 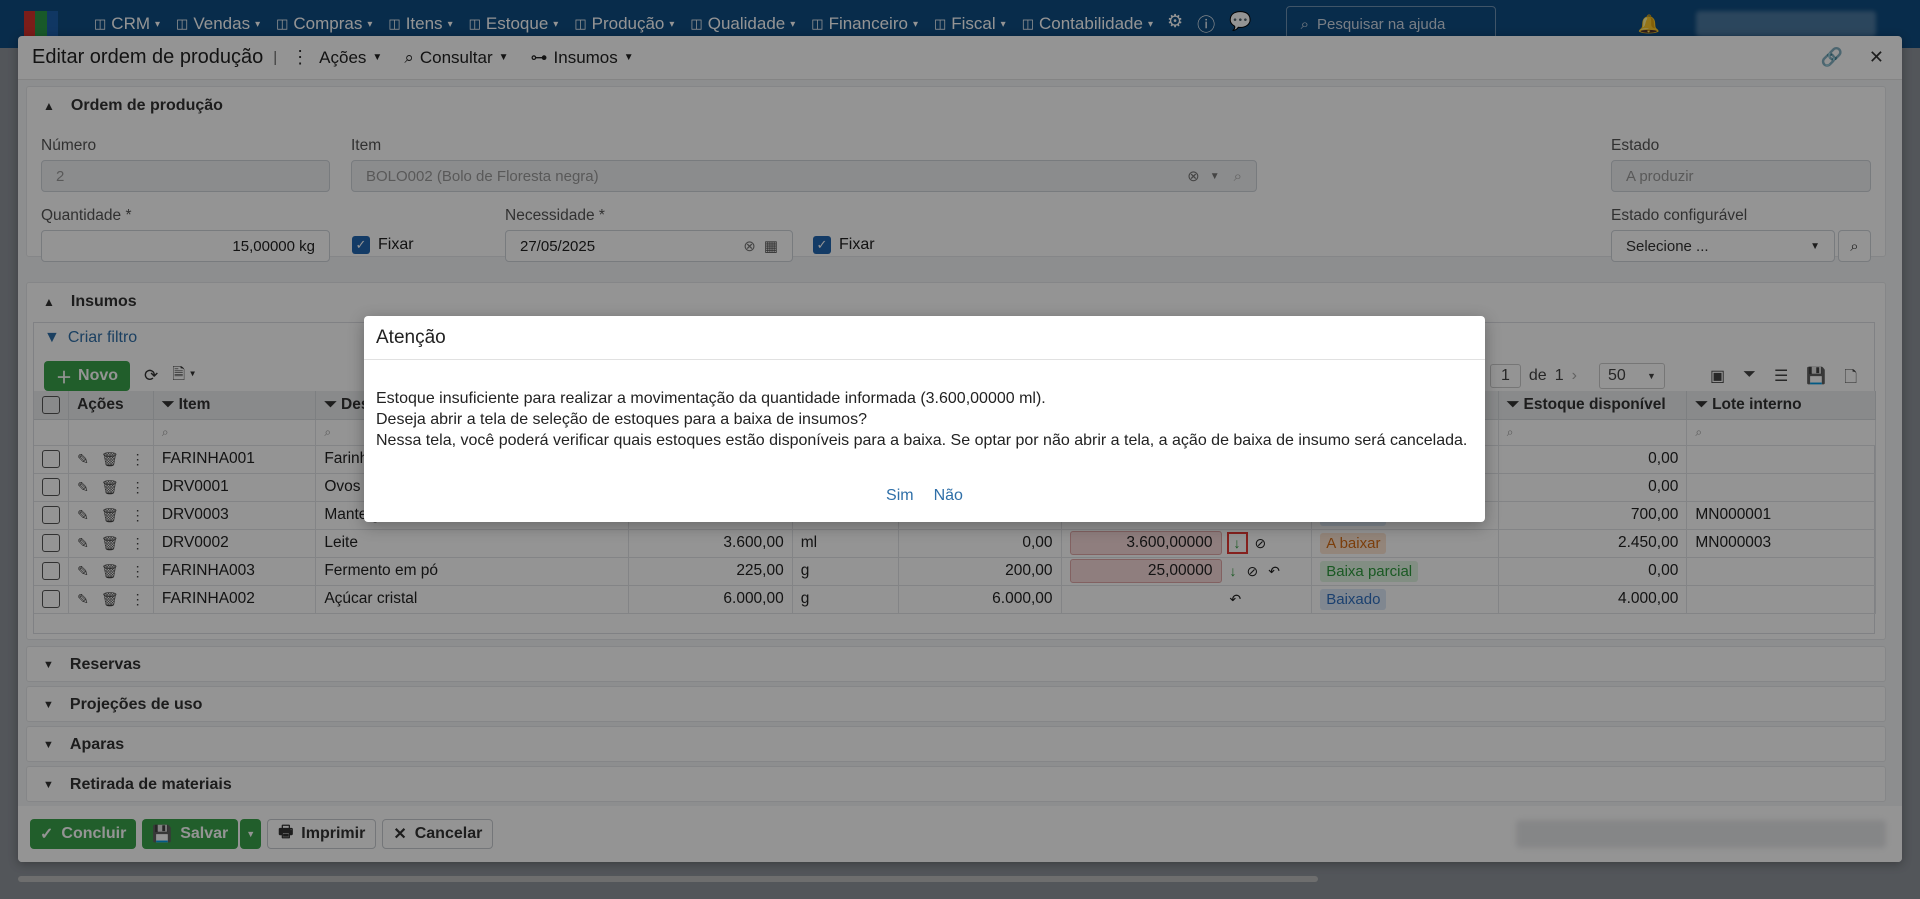 What do you see at coordinates (900, 496) in the screenshot?
I see `sim-button: Sim` at bounding box center [900, 496].